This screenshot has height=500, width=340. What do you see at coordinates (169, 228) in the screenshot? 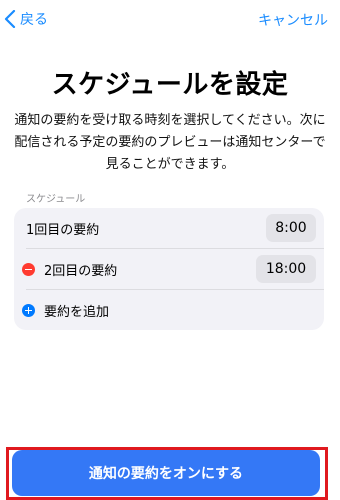
I see `schedule-row-1: 1回目の要約 8:00` at bounding box center [169, 228].